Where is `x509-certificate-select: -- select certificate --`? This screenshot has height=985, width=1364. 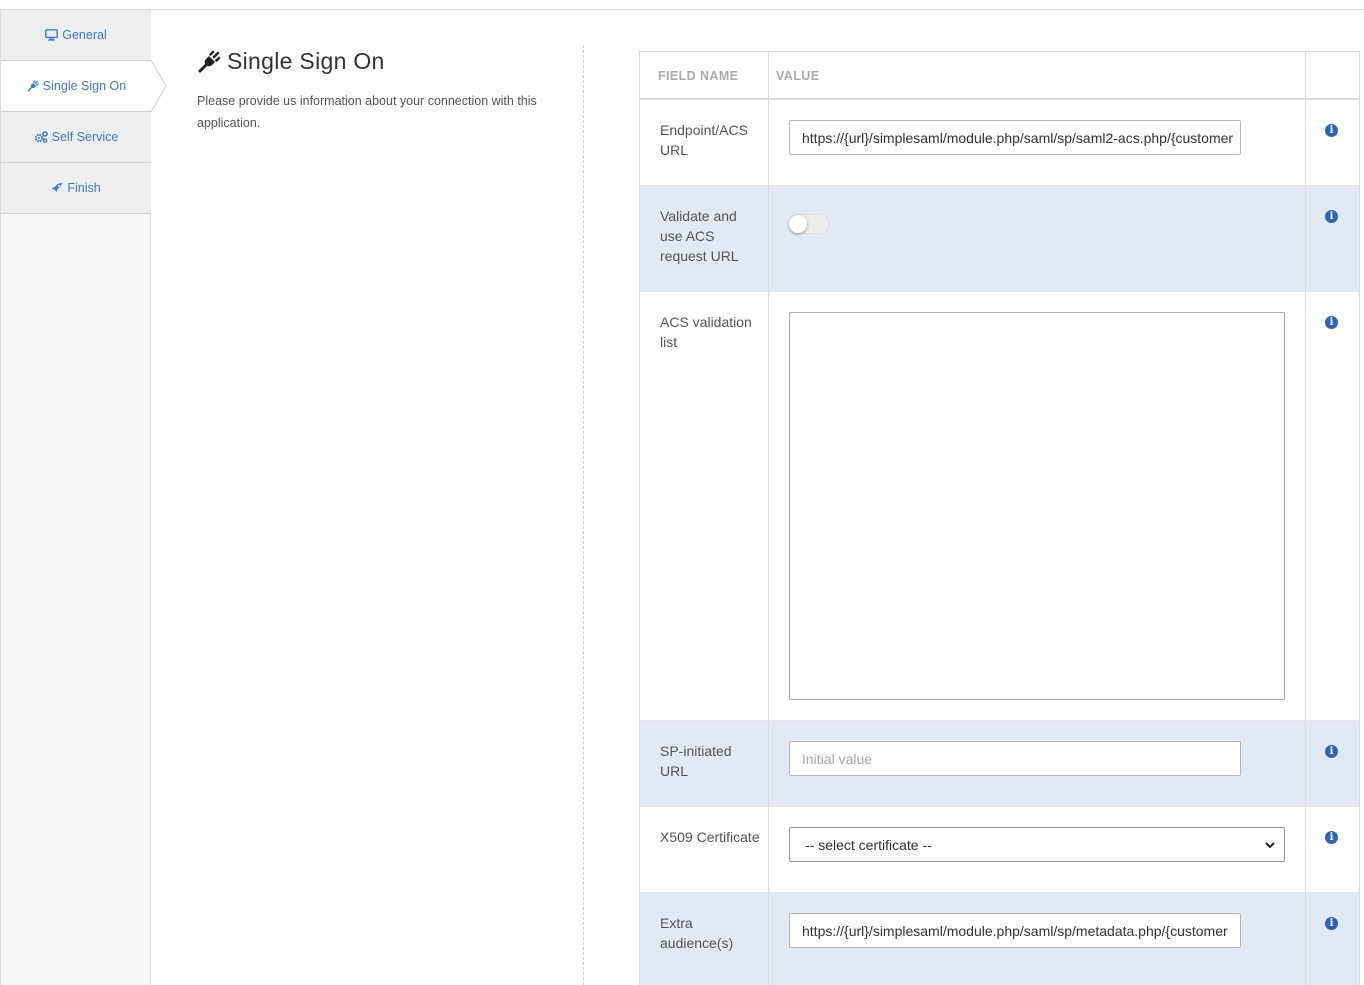
x509-certificate-select: -- select certificate -- is located at coordinates (1037, 844).